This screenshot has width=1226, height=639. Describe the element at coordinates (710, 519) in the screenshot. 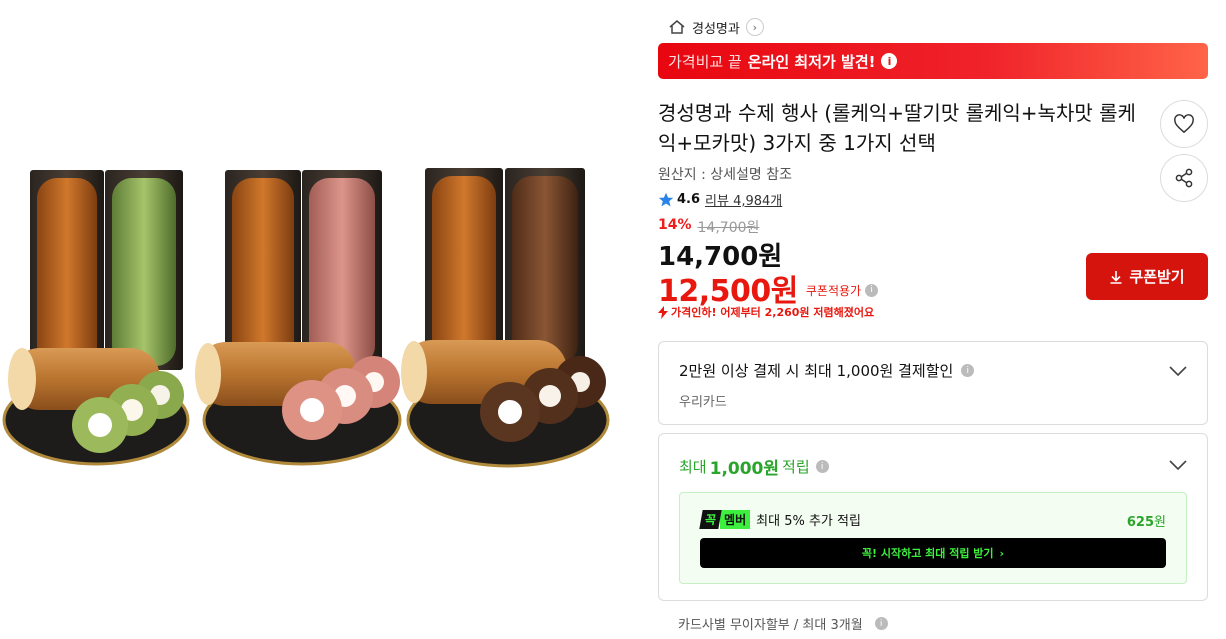

I see `member-badge-k: 꼭` at that location.